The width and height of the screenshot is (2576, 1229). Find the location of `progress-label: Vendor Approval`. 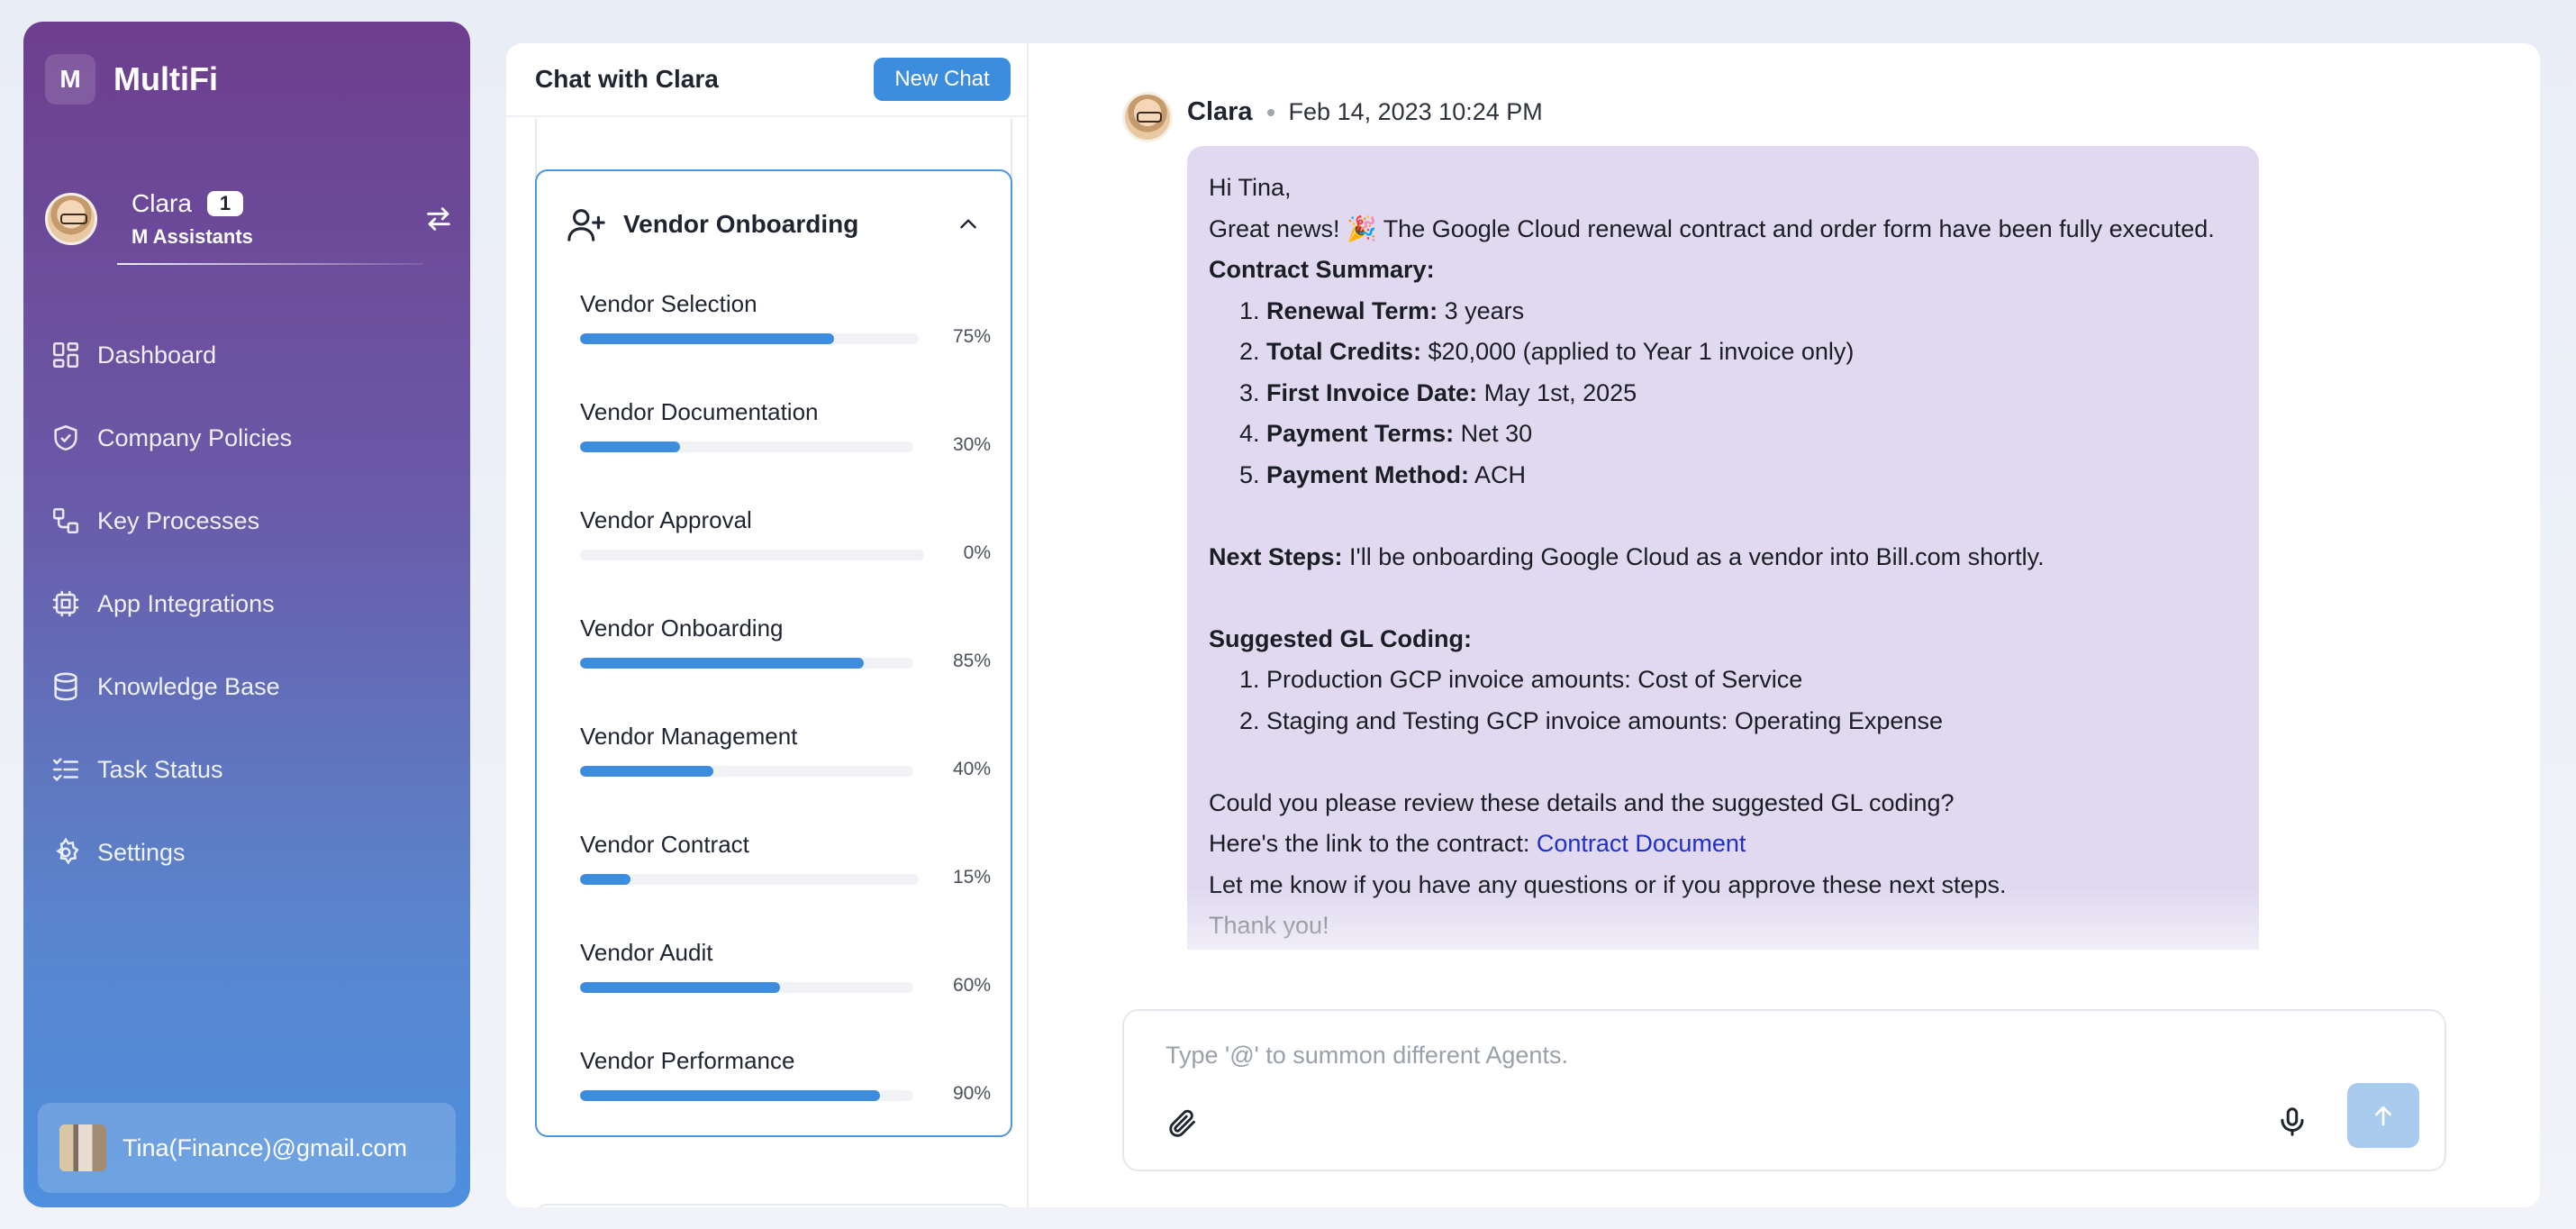

progress-label: Vendor Approval is located at coordinates (666, 519).